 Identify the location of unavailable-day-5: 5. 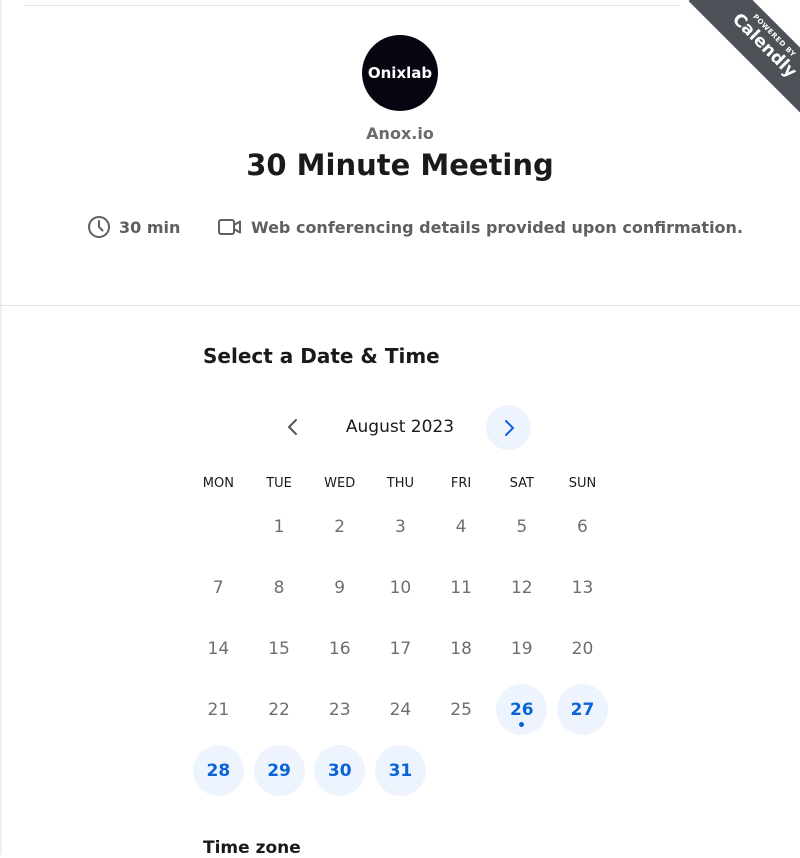
(521, 526).